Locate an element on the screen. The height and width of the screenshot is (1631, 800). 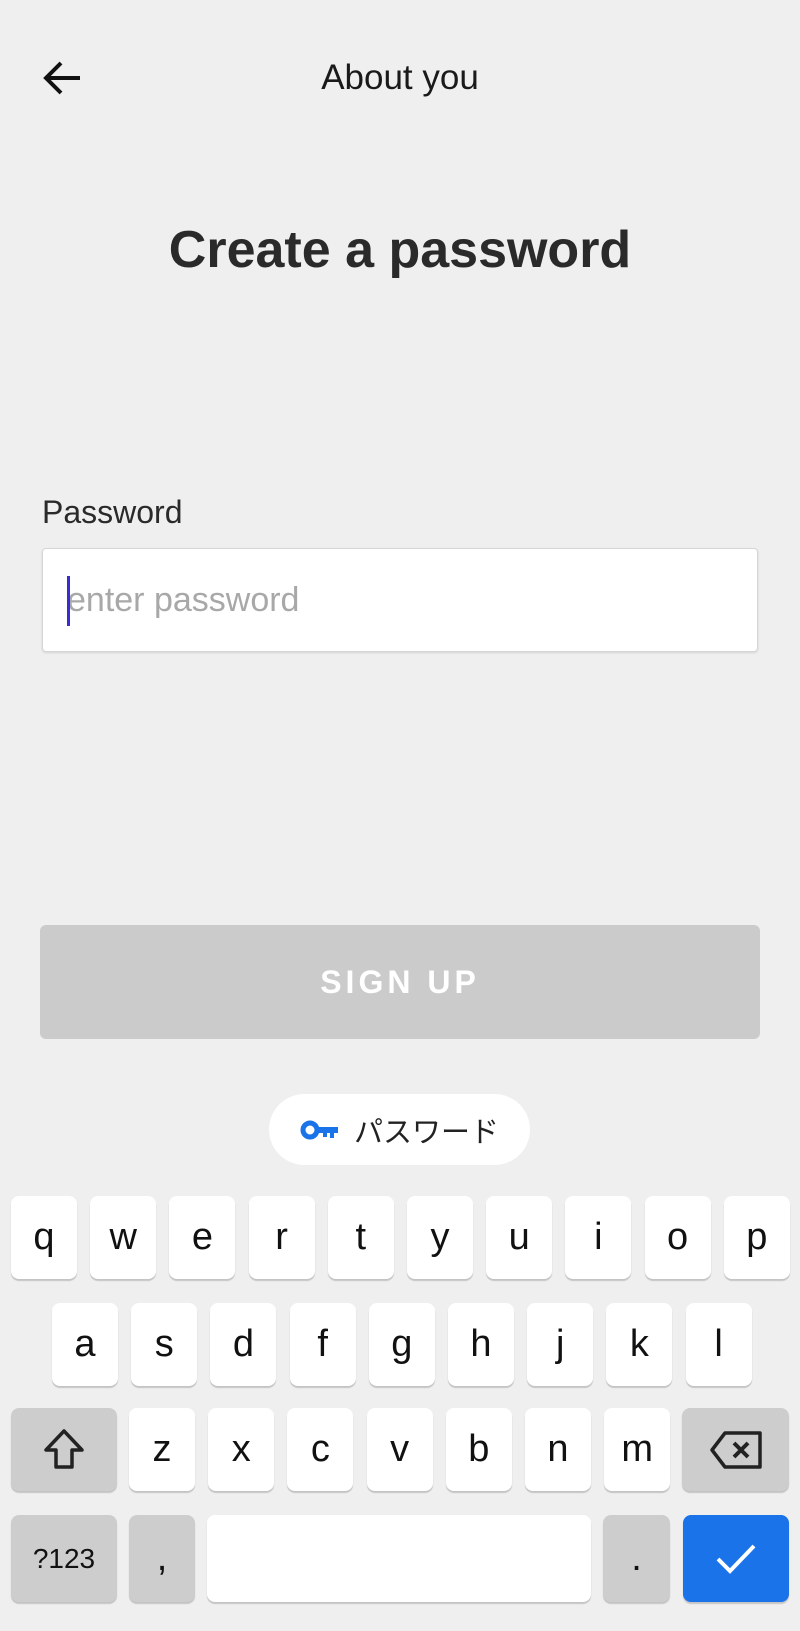
chip-label: パスワード is located at coordinates (426, 1132).